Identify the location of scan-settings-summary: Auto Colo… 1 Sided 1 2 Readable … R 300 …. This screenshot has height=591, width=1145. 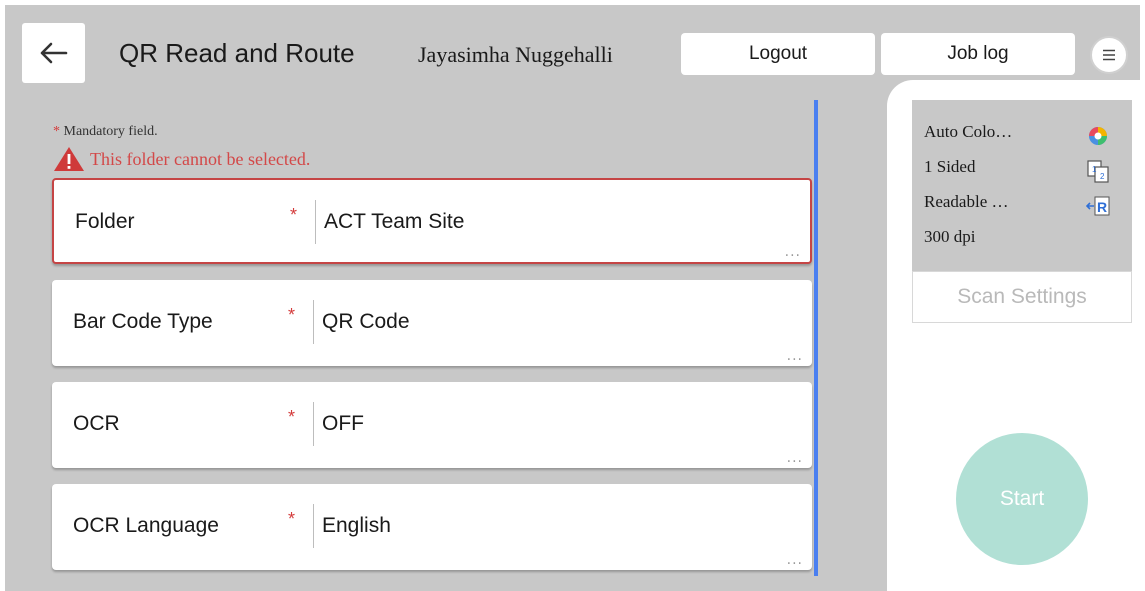
(1022, 185).